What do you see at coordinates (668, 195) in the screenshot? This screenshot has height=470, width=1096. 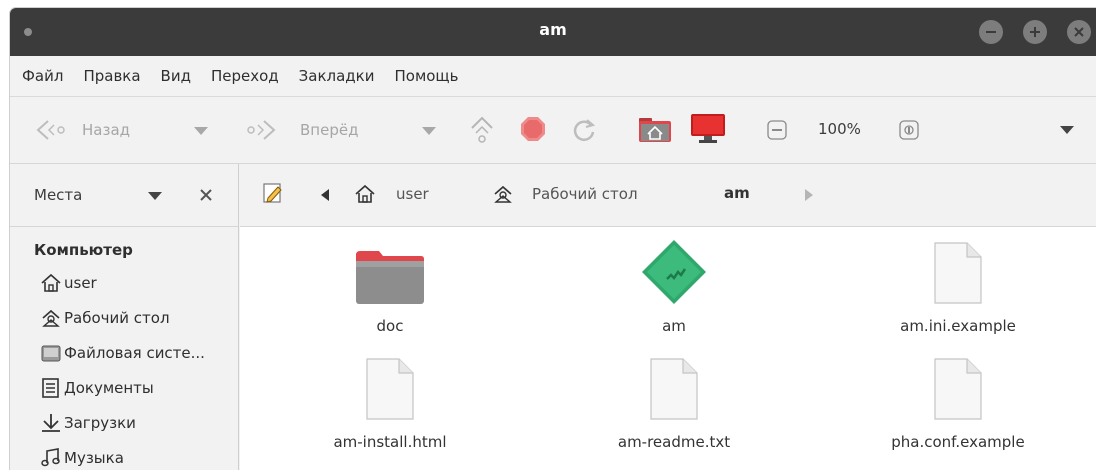 I see `path-bar: user Рабочий стол am` at bounding box center [668, 195].